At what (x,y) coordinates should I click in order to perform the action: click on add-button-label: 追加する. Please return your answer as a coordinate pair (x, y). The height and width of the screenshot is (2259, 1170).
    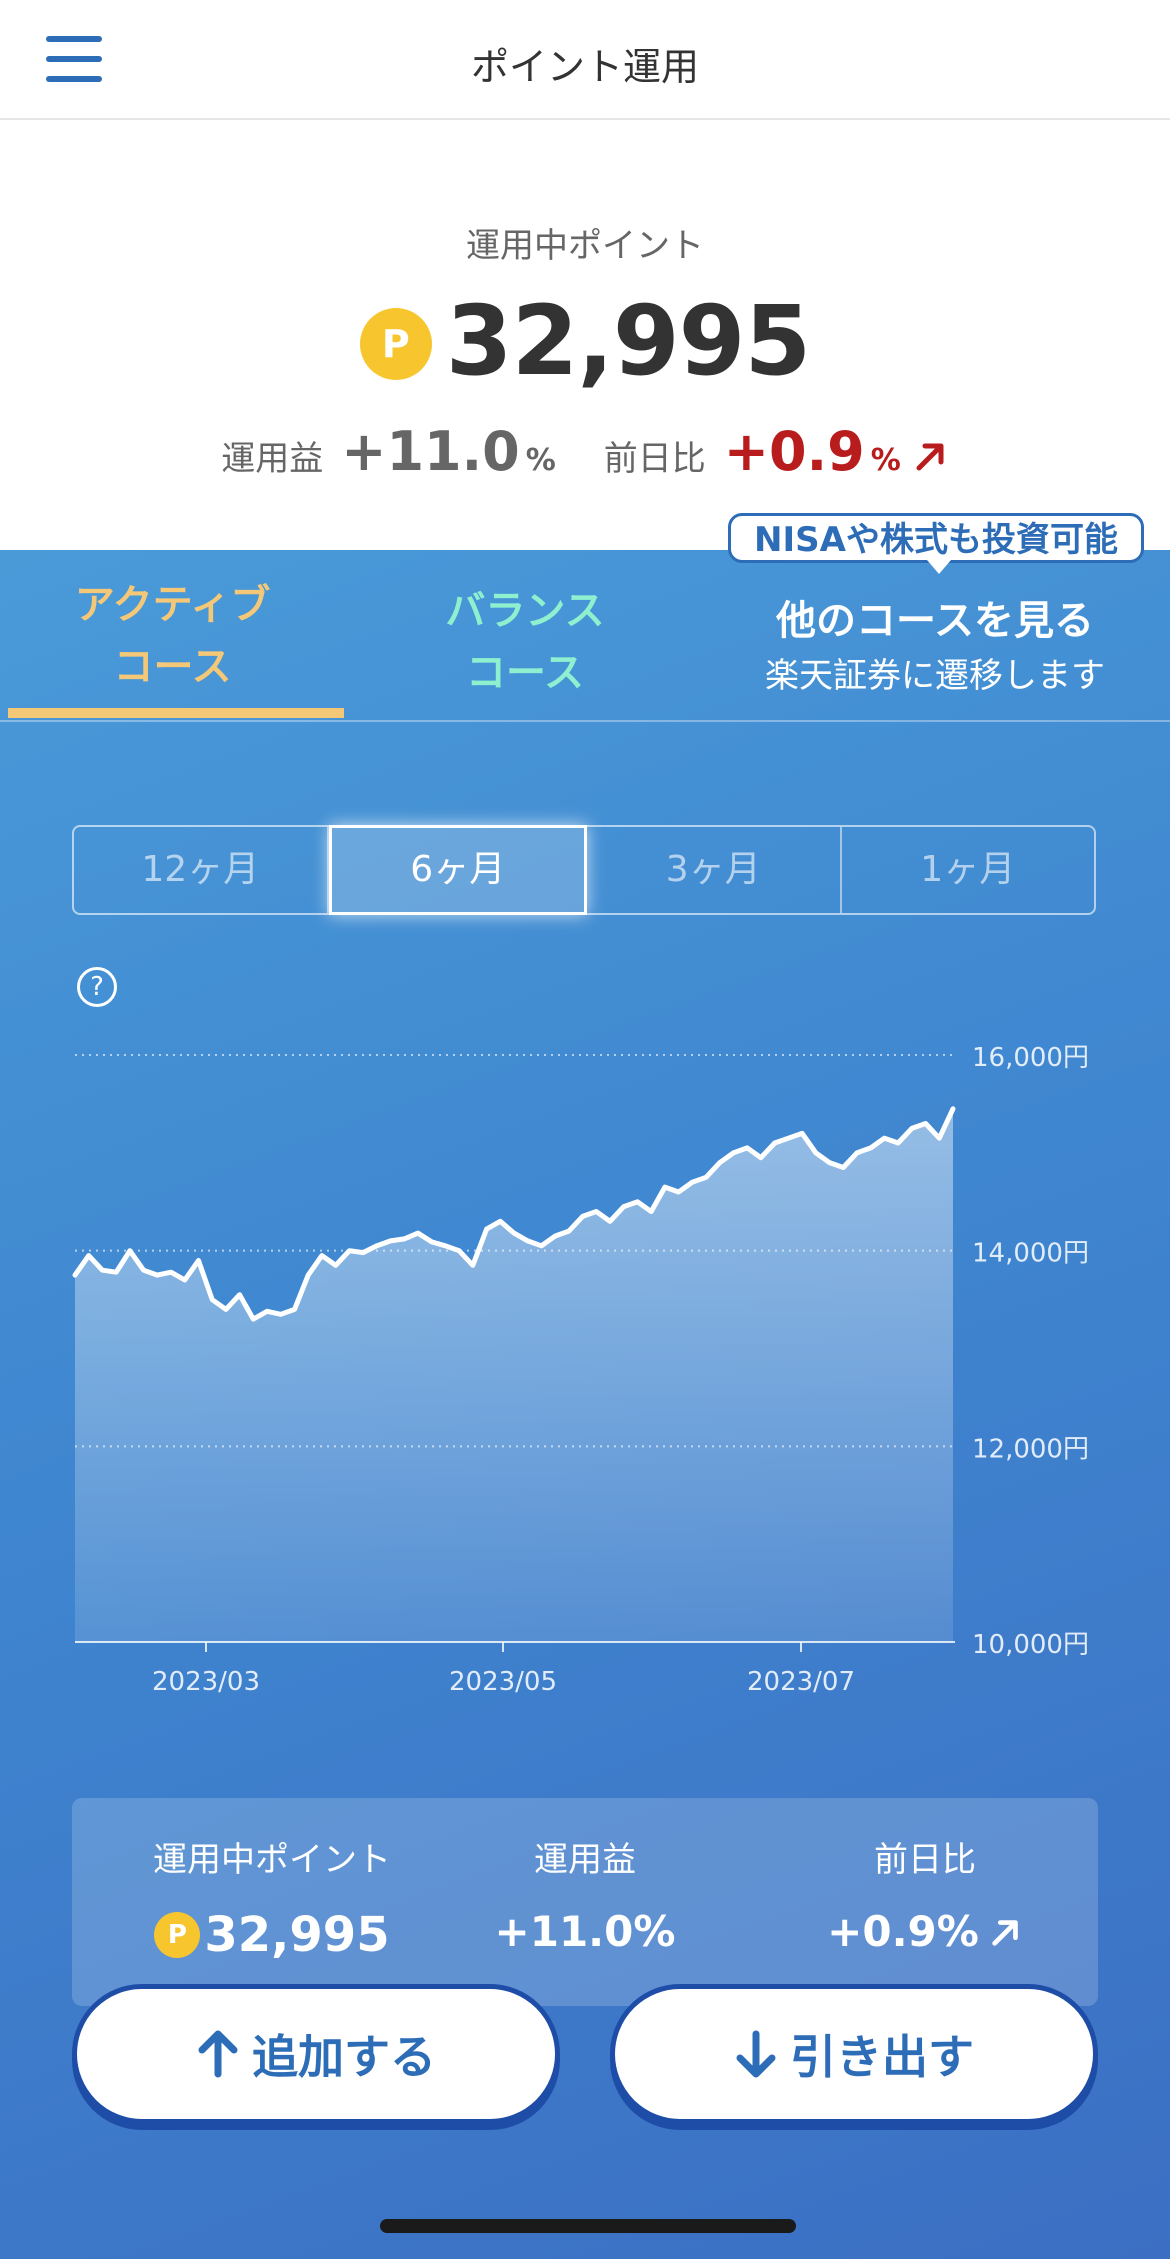
    Looking at the image, I should click on (344, 2057).